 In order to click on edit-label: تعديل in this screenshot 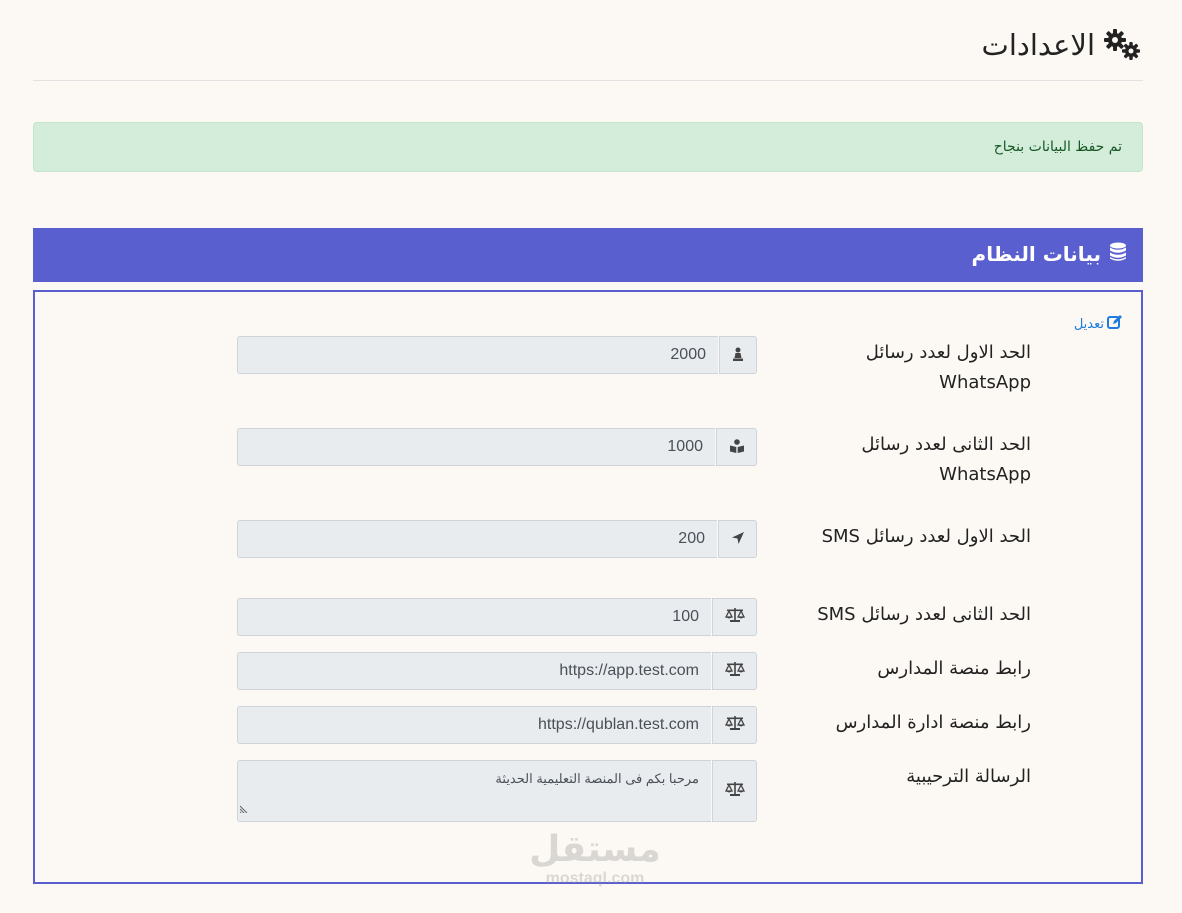, I will do `click(1088, 324)`.